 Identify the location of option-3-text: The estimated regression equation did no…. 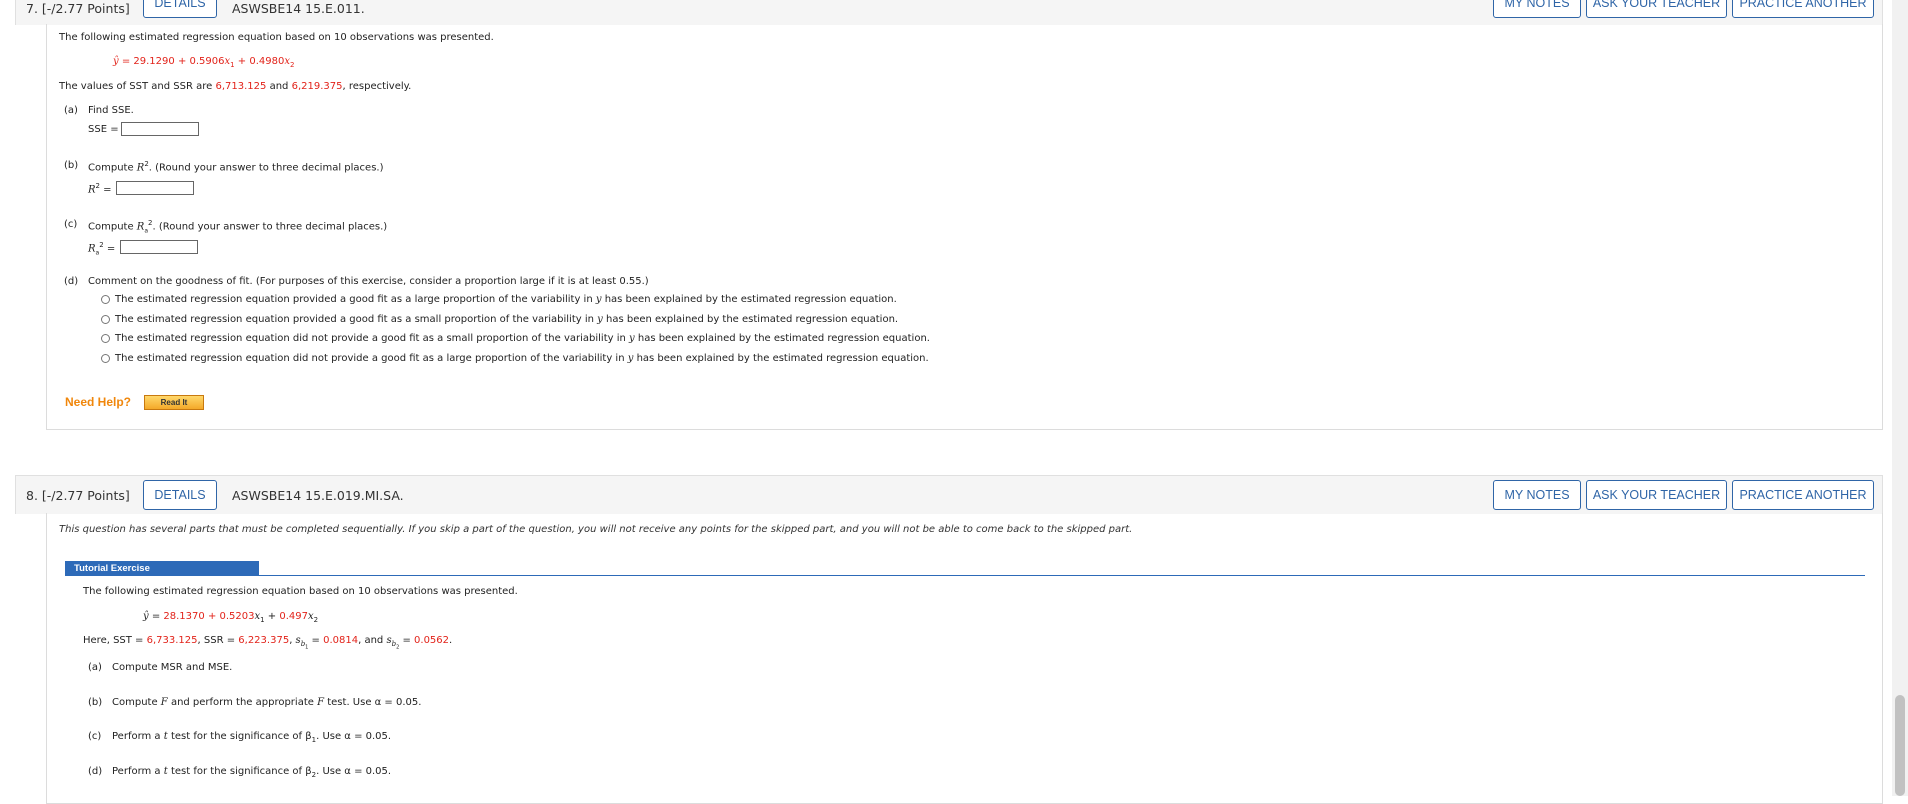
(522, 338).